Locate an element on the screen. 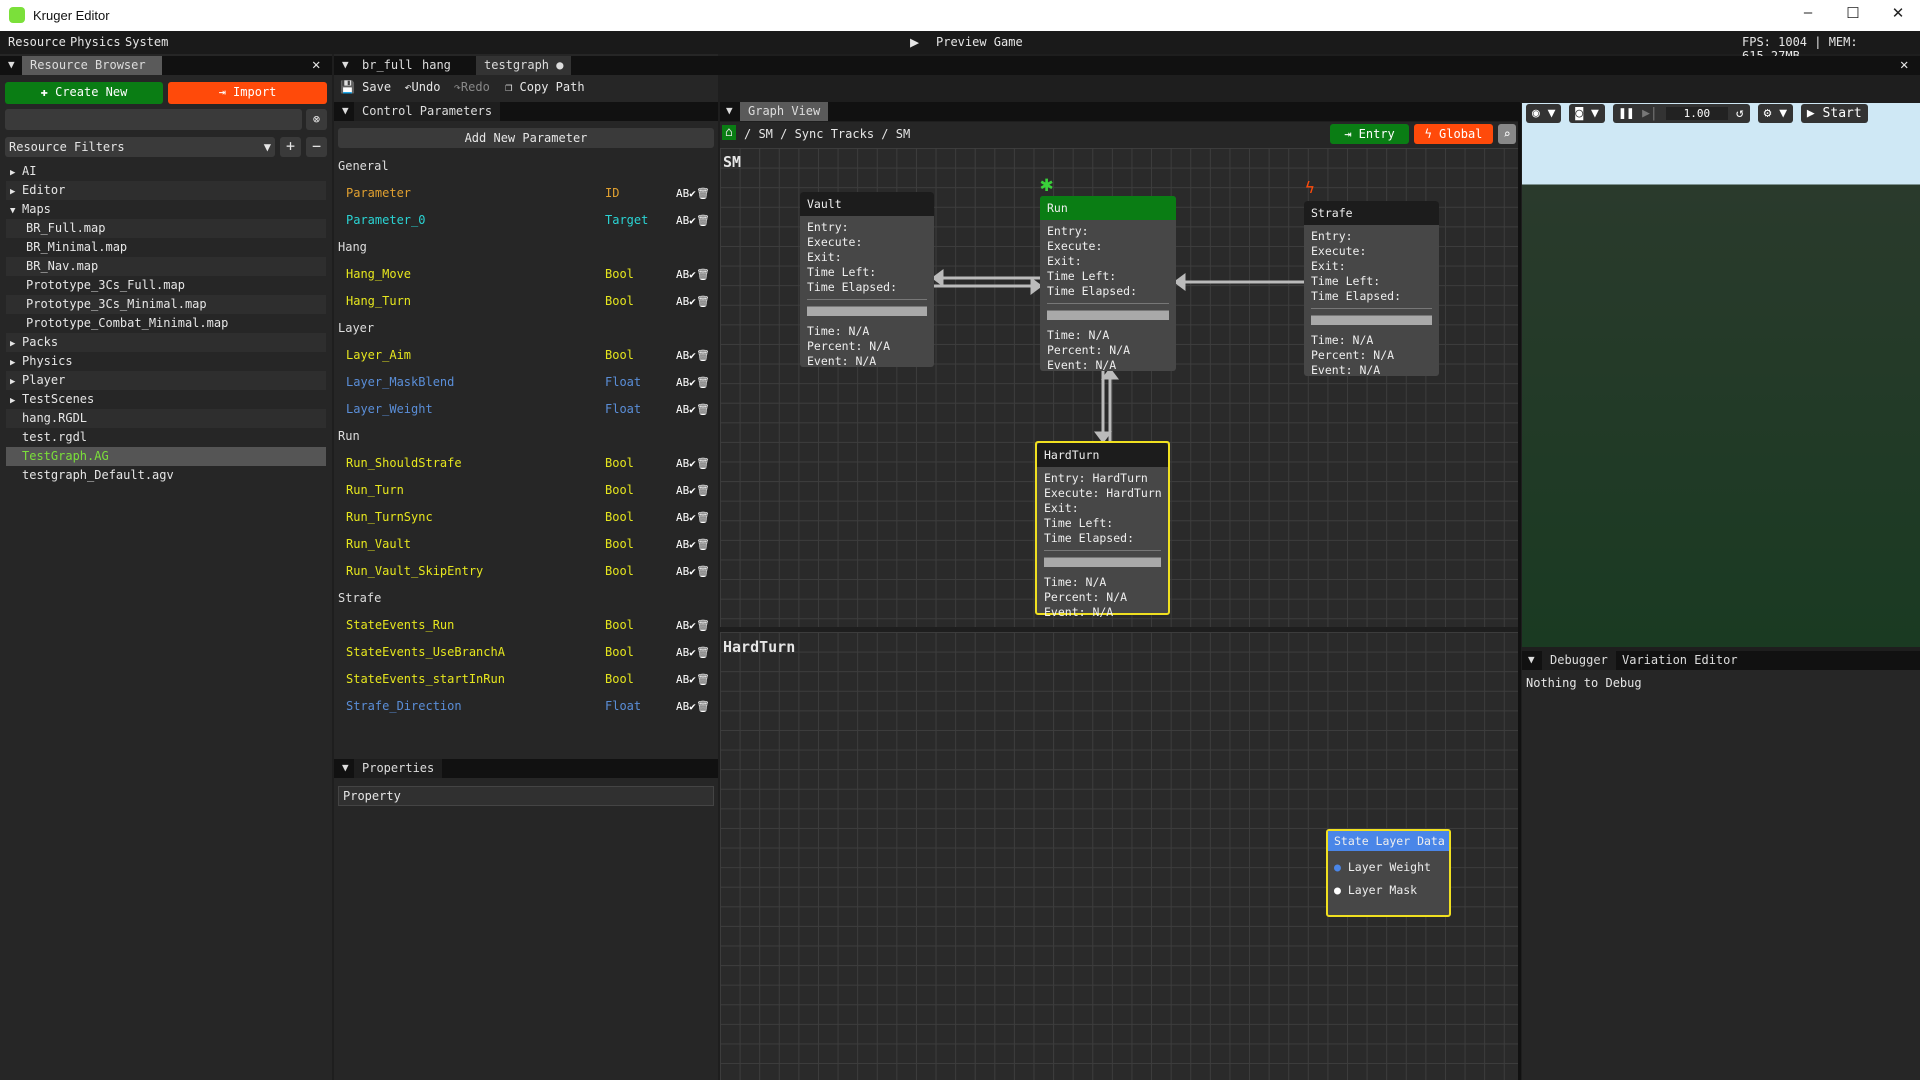 Image resolution: width=1920 pixels, height=1080 pixels. clear-search-icon: ⊗ is located at coordinates (316, 119).